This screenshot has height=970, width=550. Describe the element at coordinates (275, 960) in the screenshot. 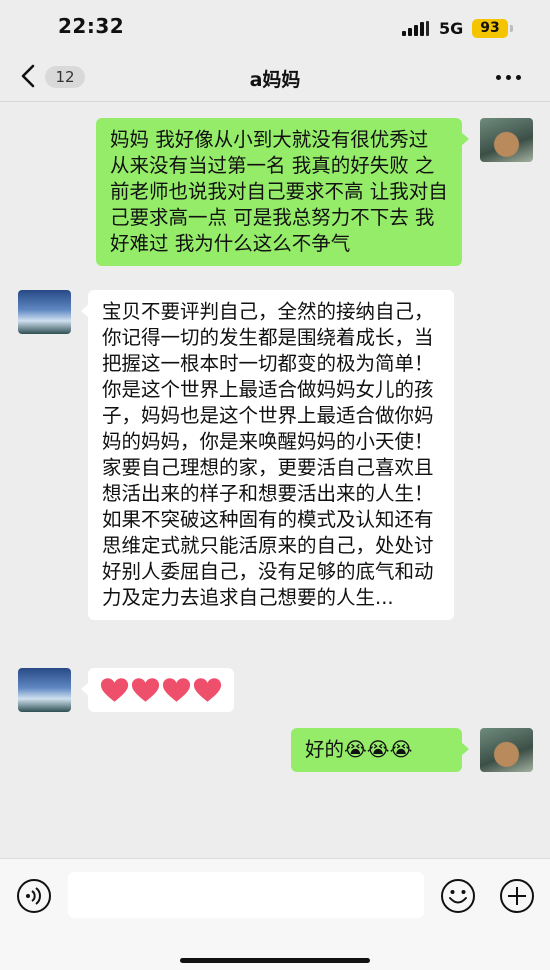

I see `home-indicator` at that location.